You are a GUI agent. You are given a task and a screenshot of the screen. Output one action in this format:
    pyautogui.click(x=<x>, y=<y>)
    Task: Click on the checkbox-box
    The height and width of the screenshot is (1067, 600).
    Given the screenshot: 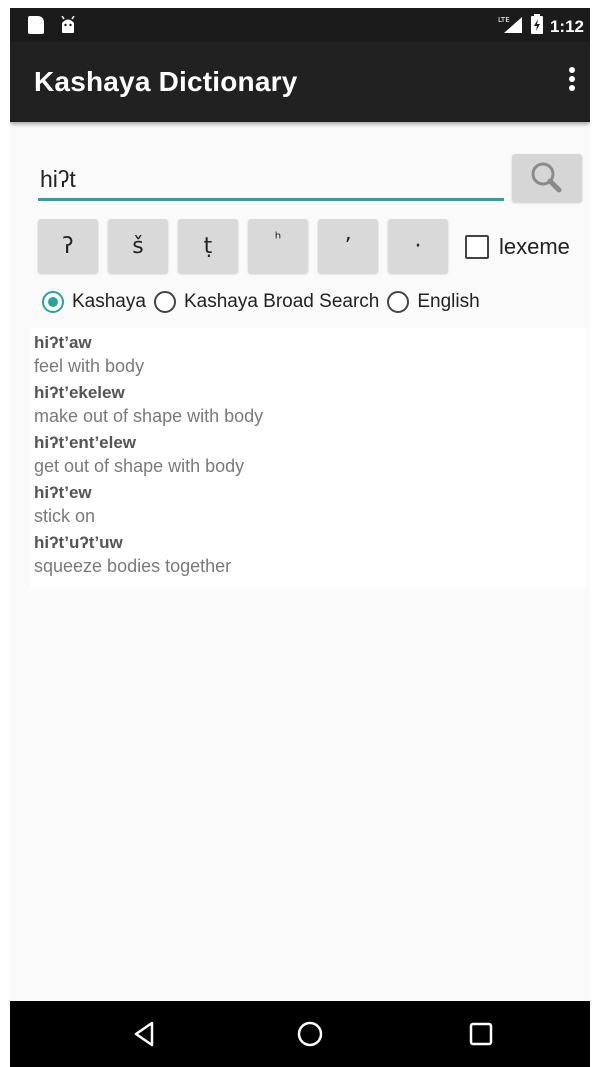 What is the action you would take?
    pyautogui.click(x=477, y=247)
    